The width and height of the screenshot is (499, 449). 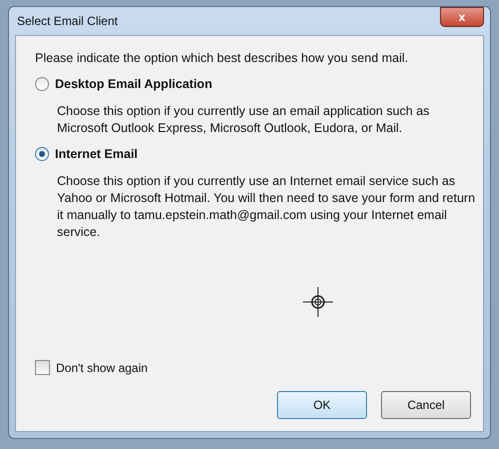 I want to click on checkbox, so click(x=42, y=367).